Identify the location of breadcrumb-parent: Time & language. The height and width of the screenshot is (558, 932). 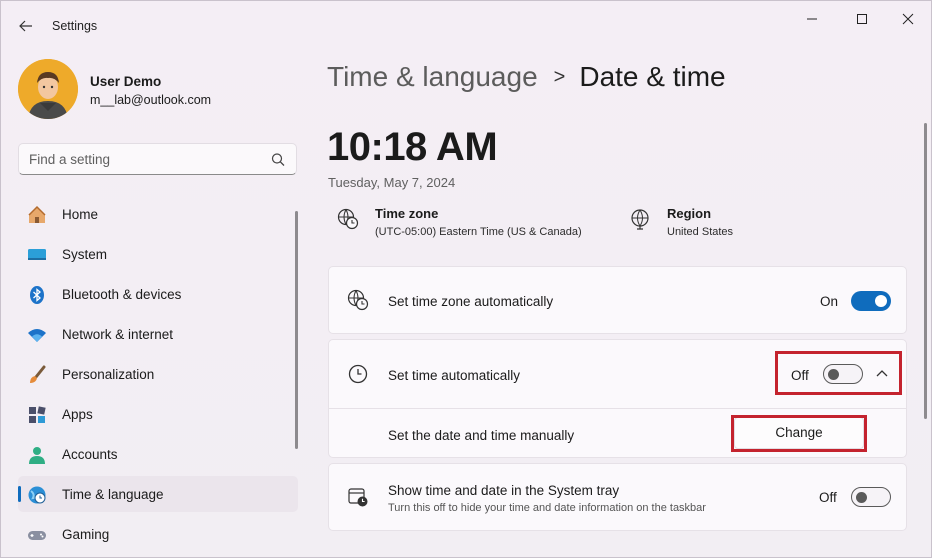
(432, 77).